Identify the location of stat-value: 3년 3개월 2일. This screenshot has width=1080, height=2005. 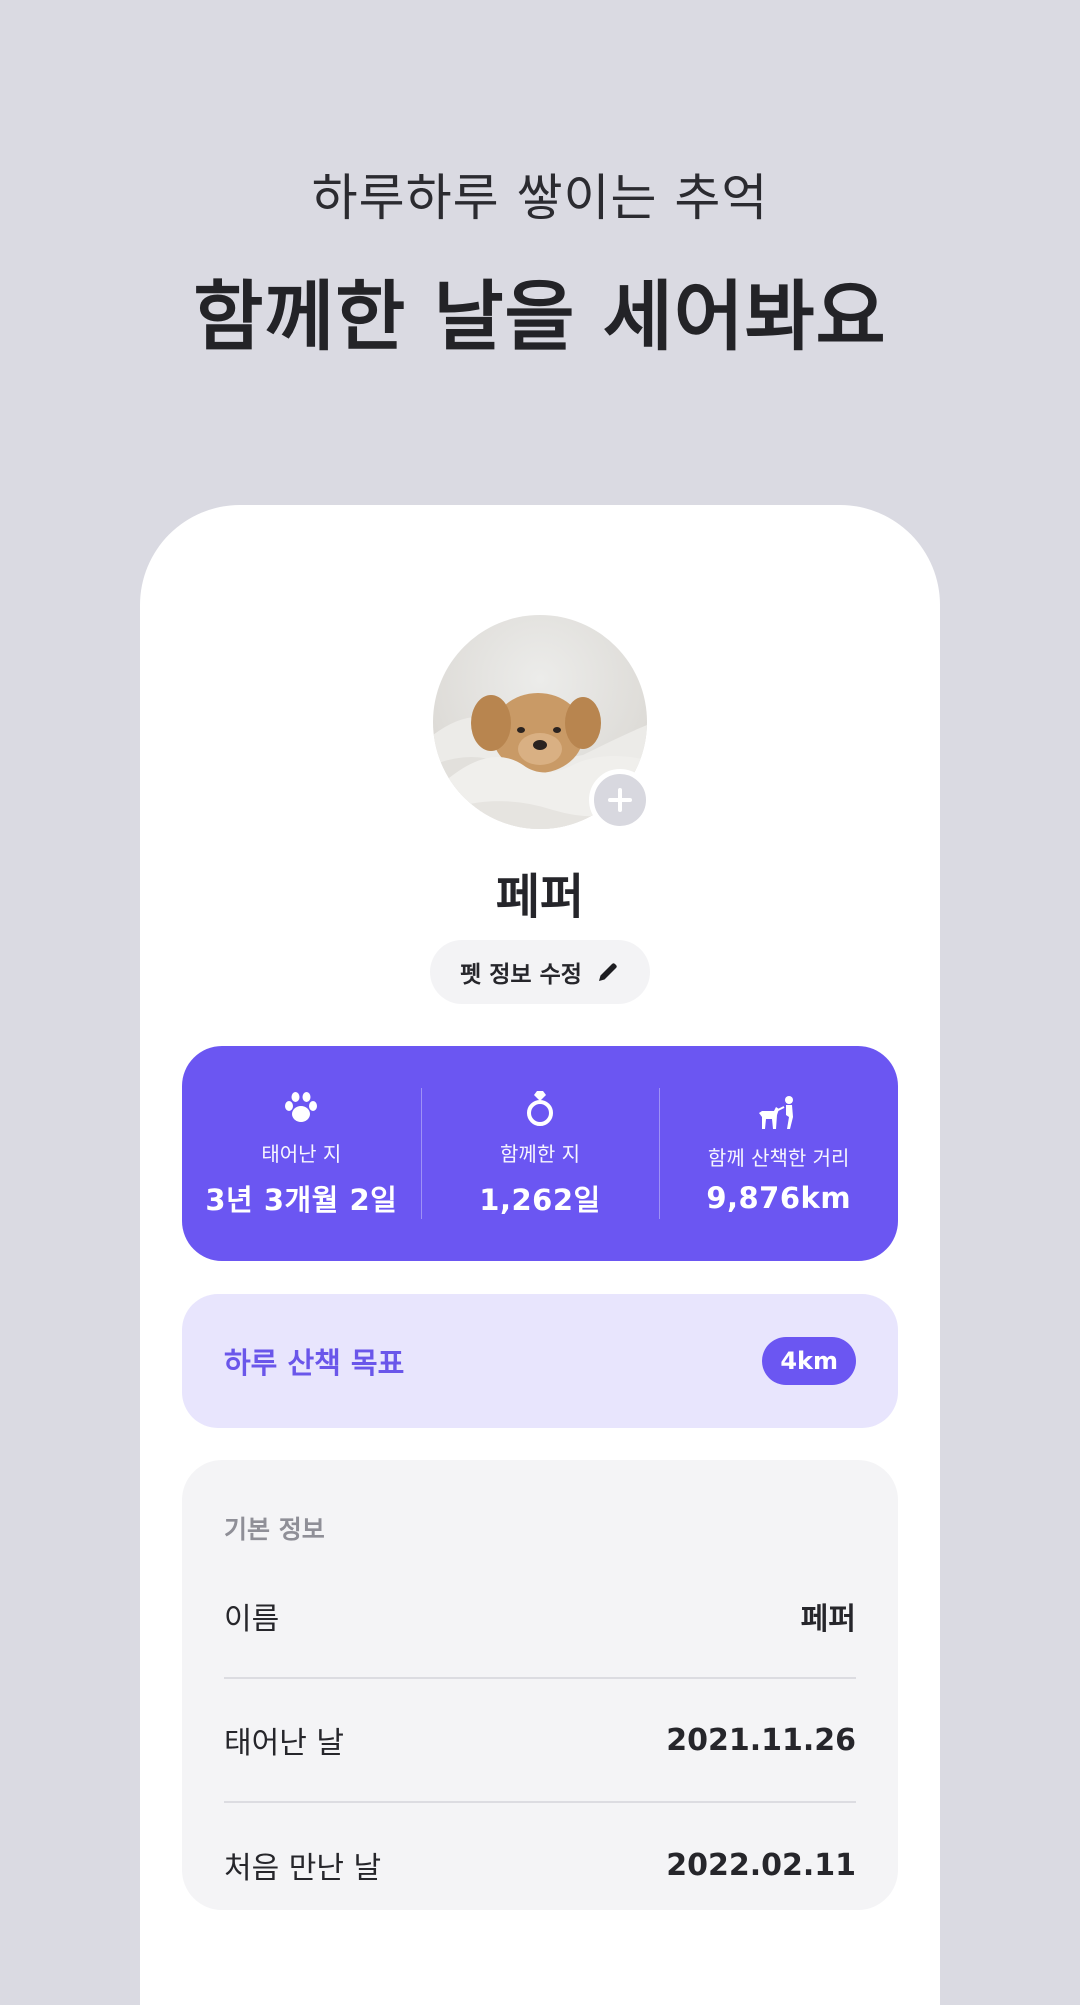
(301, 1200).